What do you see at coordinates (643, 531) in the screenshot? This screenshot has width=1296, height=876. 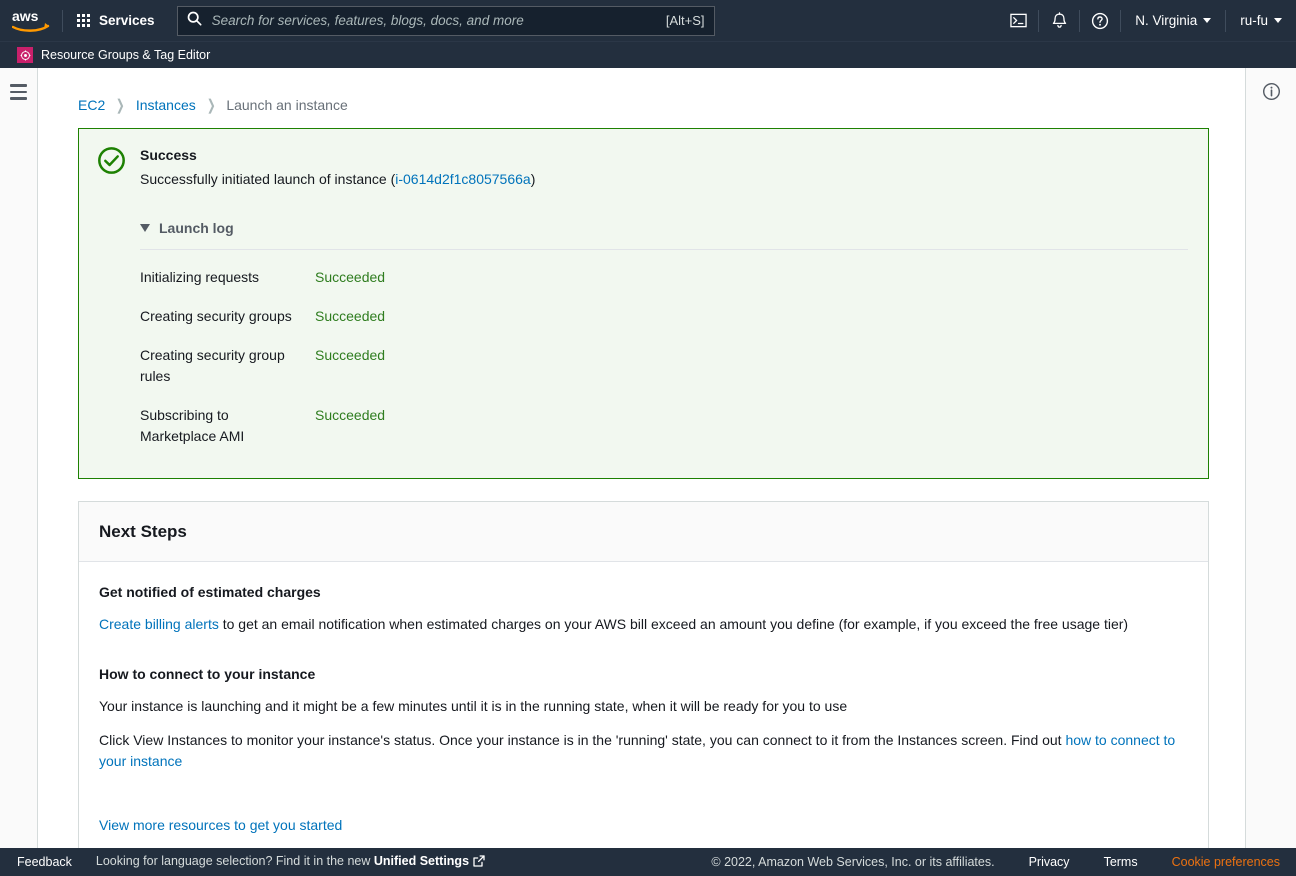 I see `next-steps-header: Next Steps` at bounding box center [643, 531].